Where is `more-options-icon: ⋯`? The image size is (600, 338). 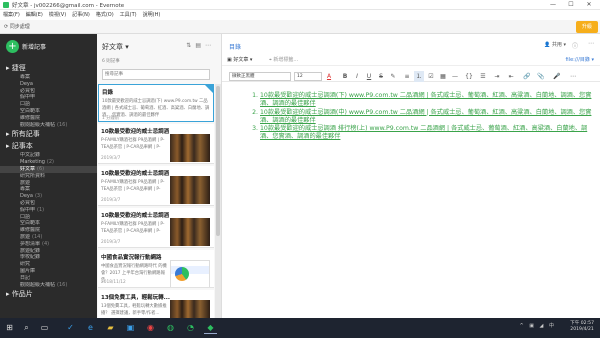 more-options-icon: ⋯ is located at coordinates (591, 43).